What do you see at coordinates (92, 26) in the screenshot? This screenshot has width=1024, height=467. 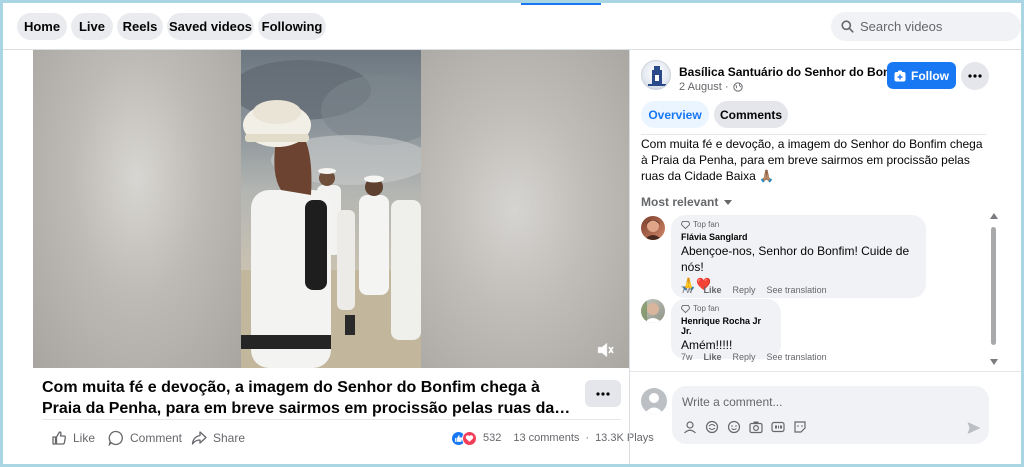 I see `nav-tab-live: Live` at bounding box center [92, 26].